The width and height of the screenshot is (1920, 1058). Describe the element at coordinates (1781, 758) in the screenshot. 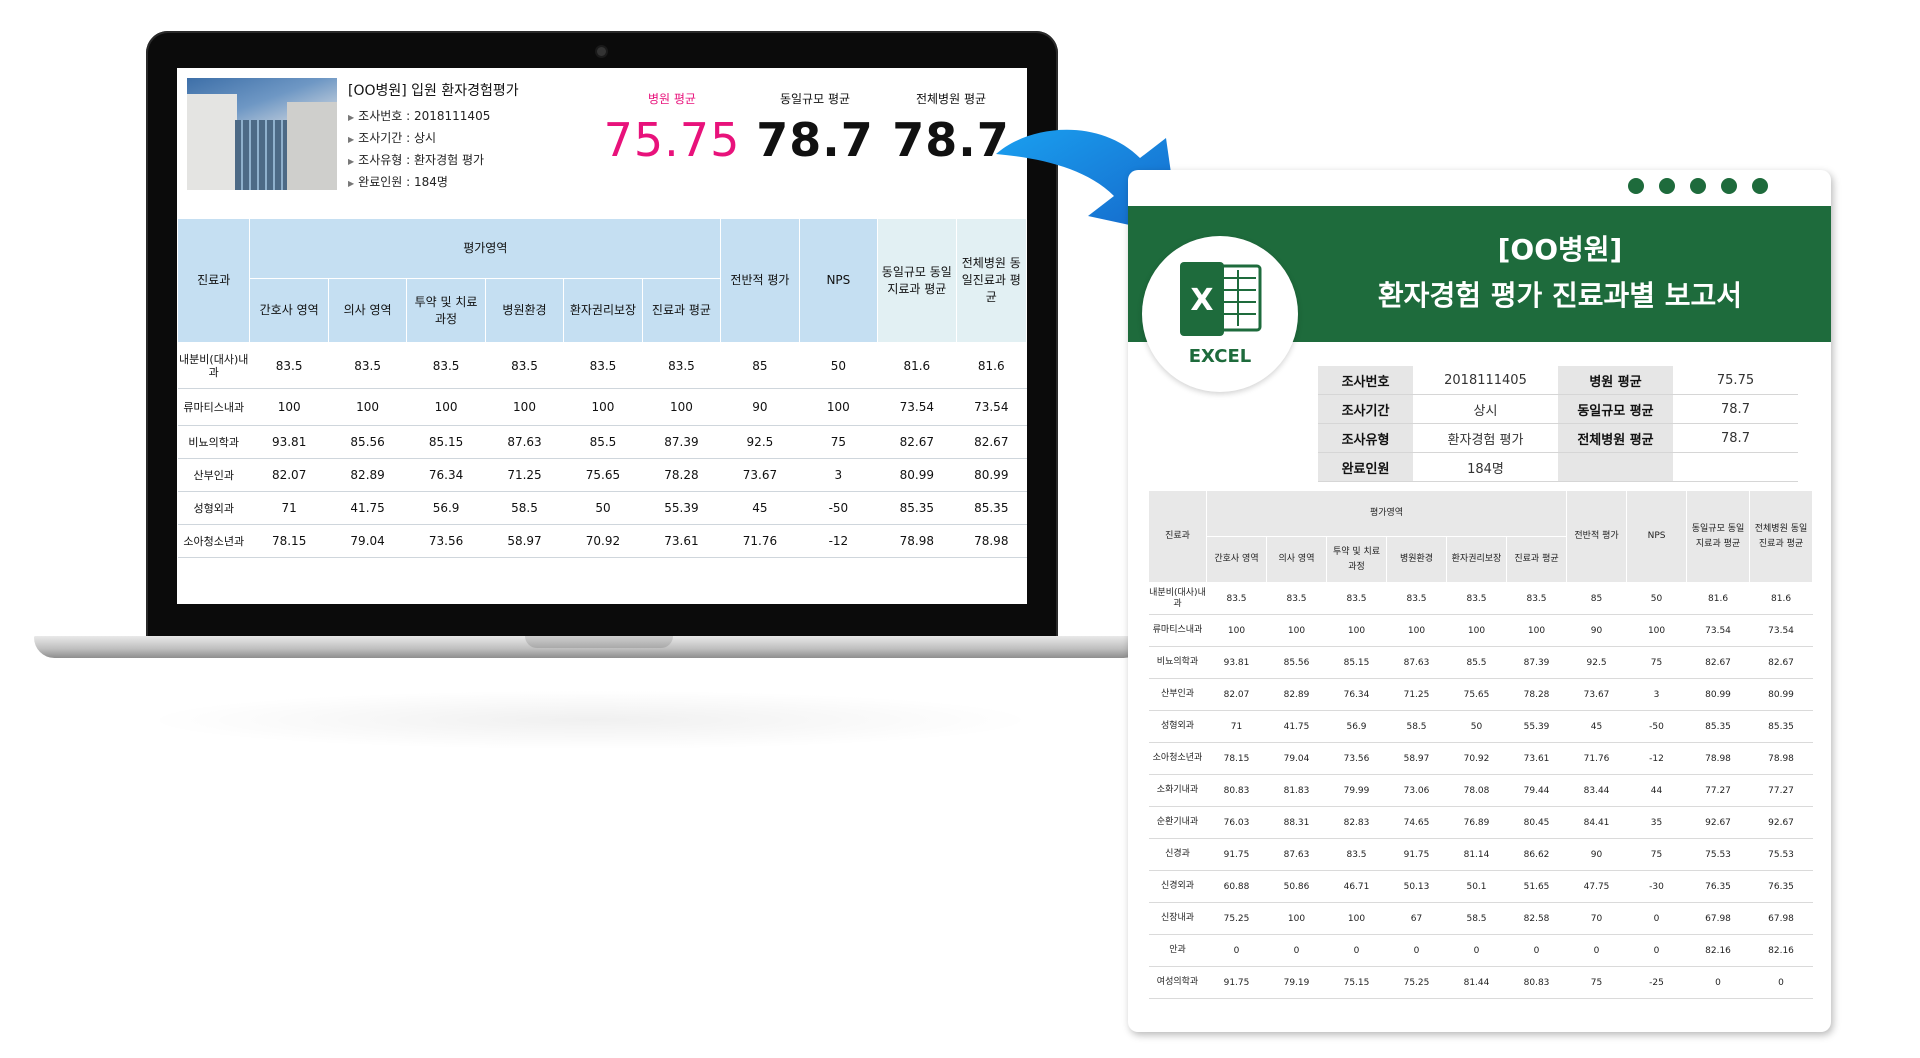

I see `score-cell: 78.98` at that location.